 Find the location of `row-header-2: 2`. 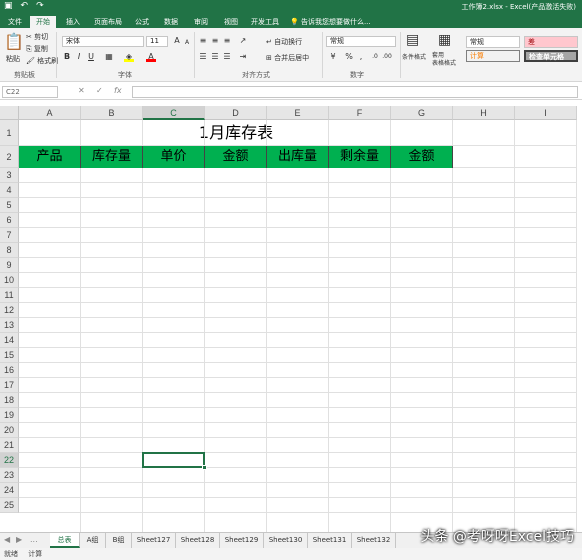

row-header-2: 2 is located at coordinates (9, 157).